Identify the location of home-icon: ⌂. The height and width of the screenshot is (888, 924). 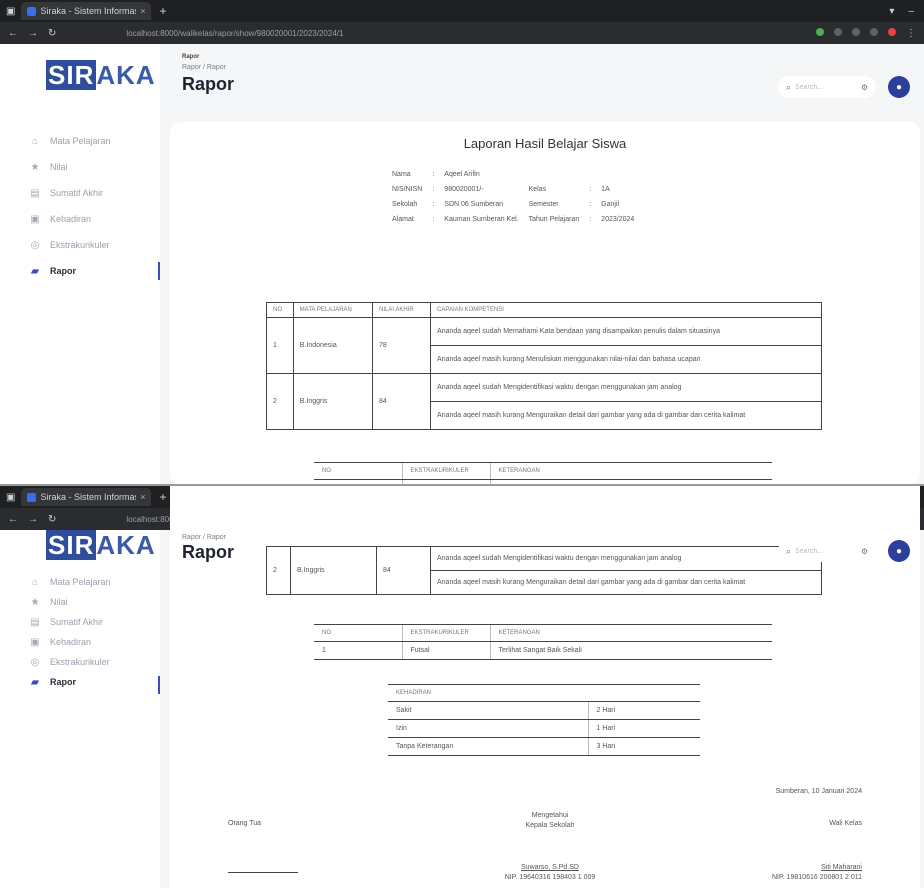
(35, 141).